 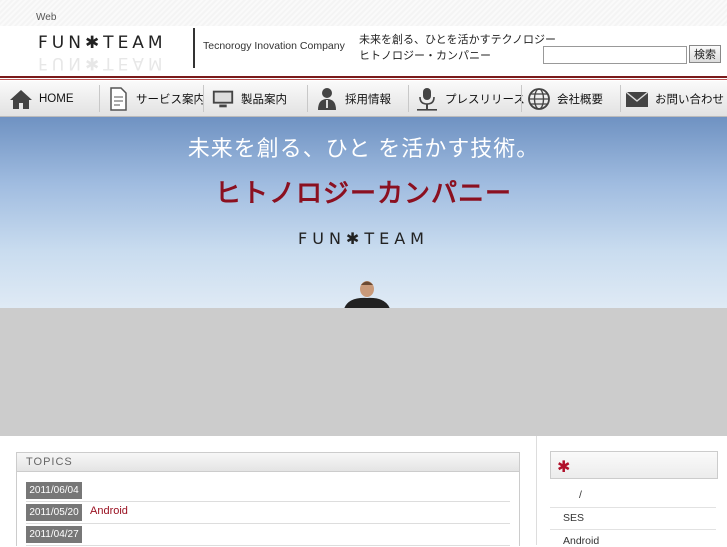 I want to click on nav-item-services: サービス案内, so click(x=155, y=98).